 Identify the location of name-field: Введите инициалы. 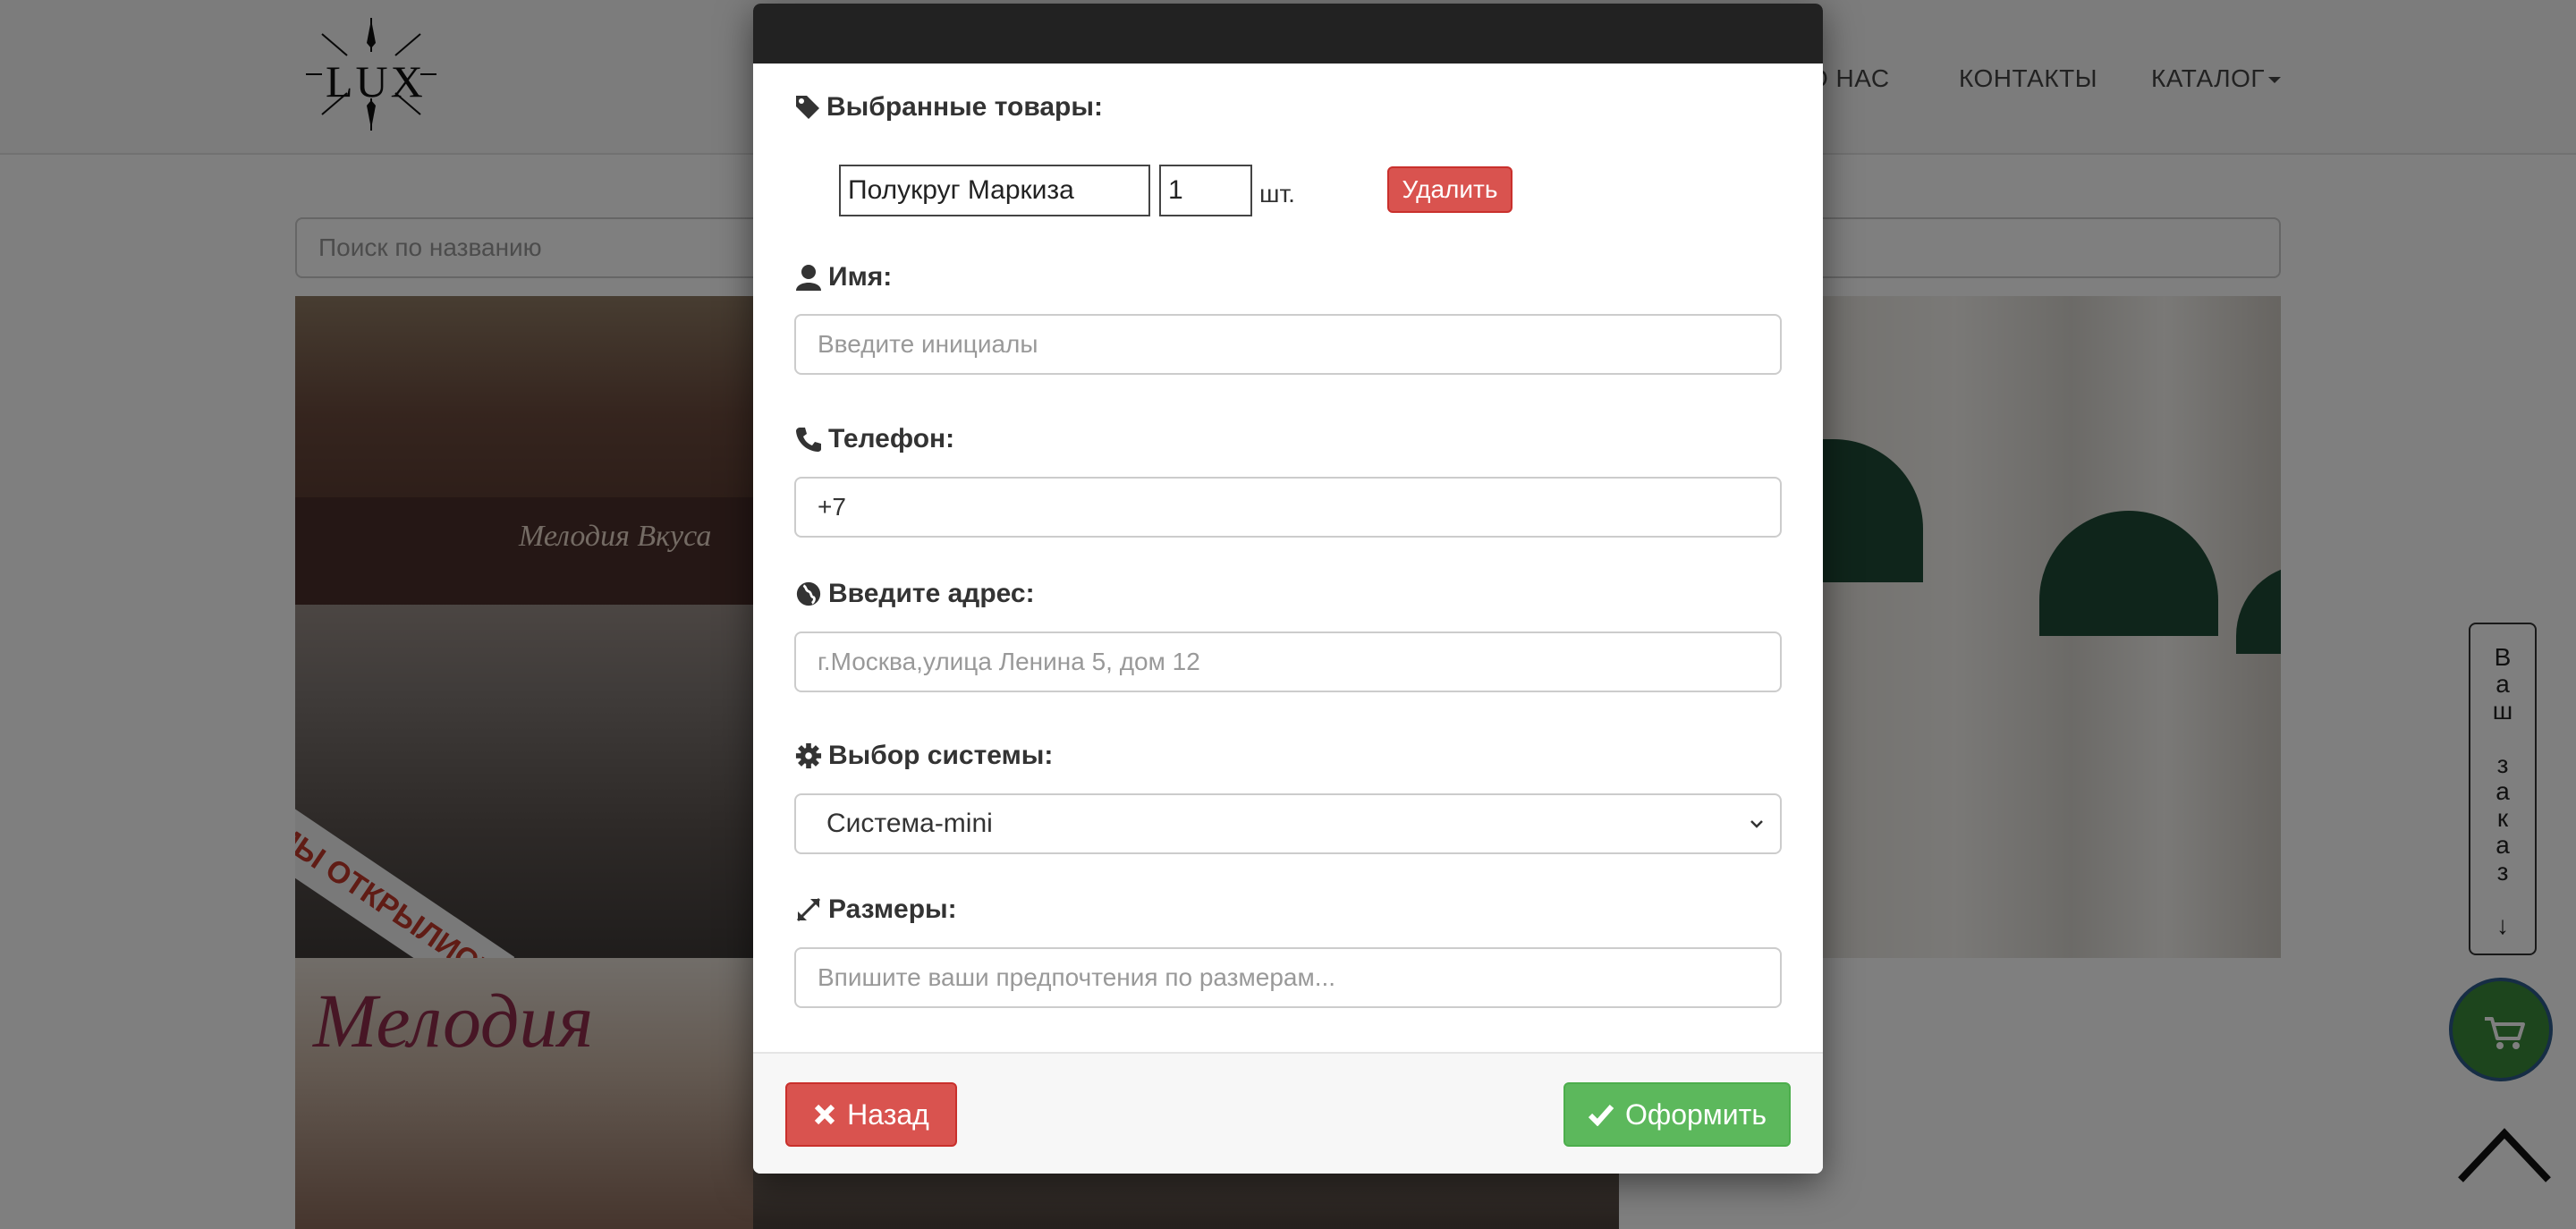
(1288, 344).